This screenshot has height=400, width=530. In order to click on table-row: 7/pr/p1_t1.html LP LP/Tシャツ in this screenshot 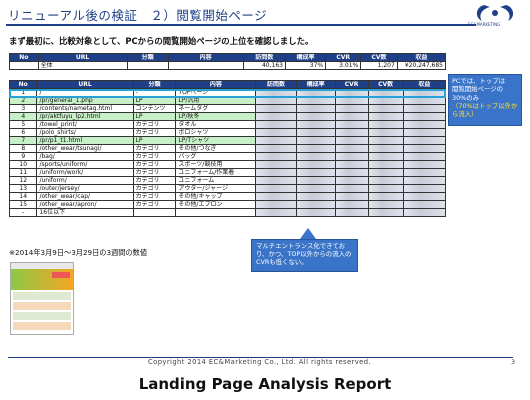, I will do `click(227, 140)`.